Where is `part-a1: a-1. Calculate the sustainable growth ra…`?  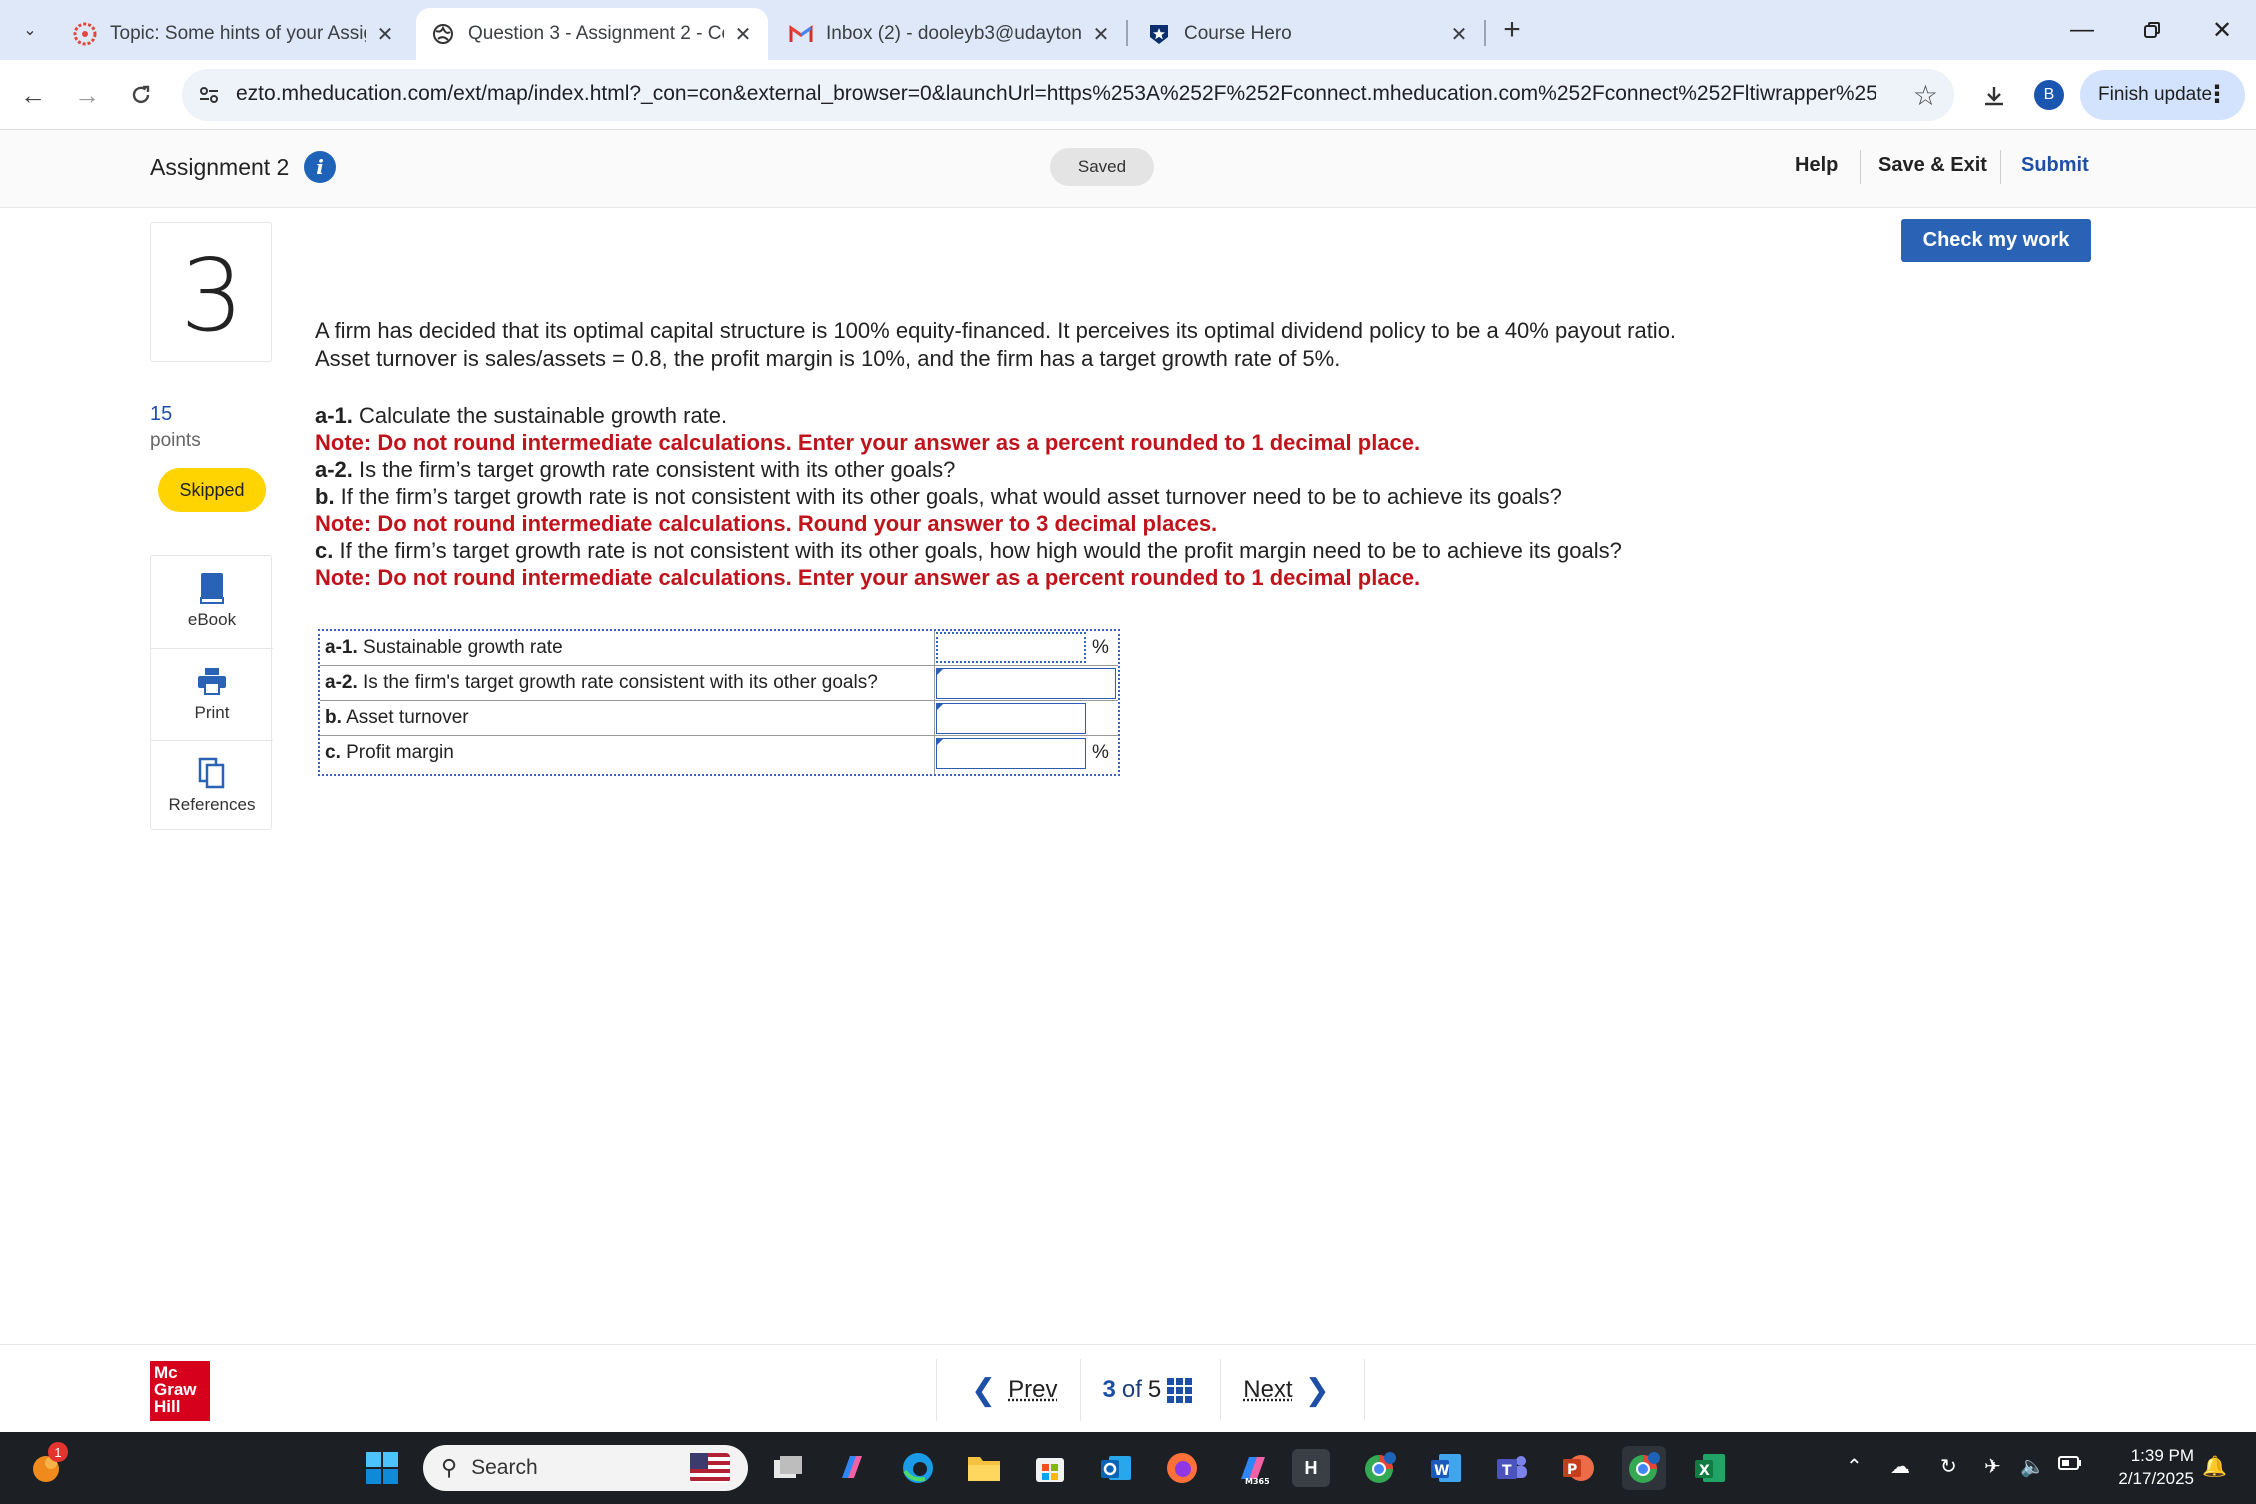
part-a1: a-1. Calculate the sustainable growth ra… is located at coordinates (521, 415).